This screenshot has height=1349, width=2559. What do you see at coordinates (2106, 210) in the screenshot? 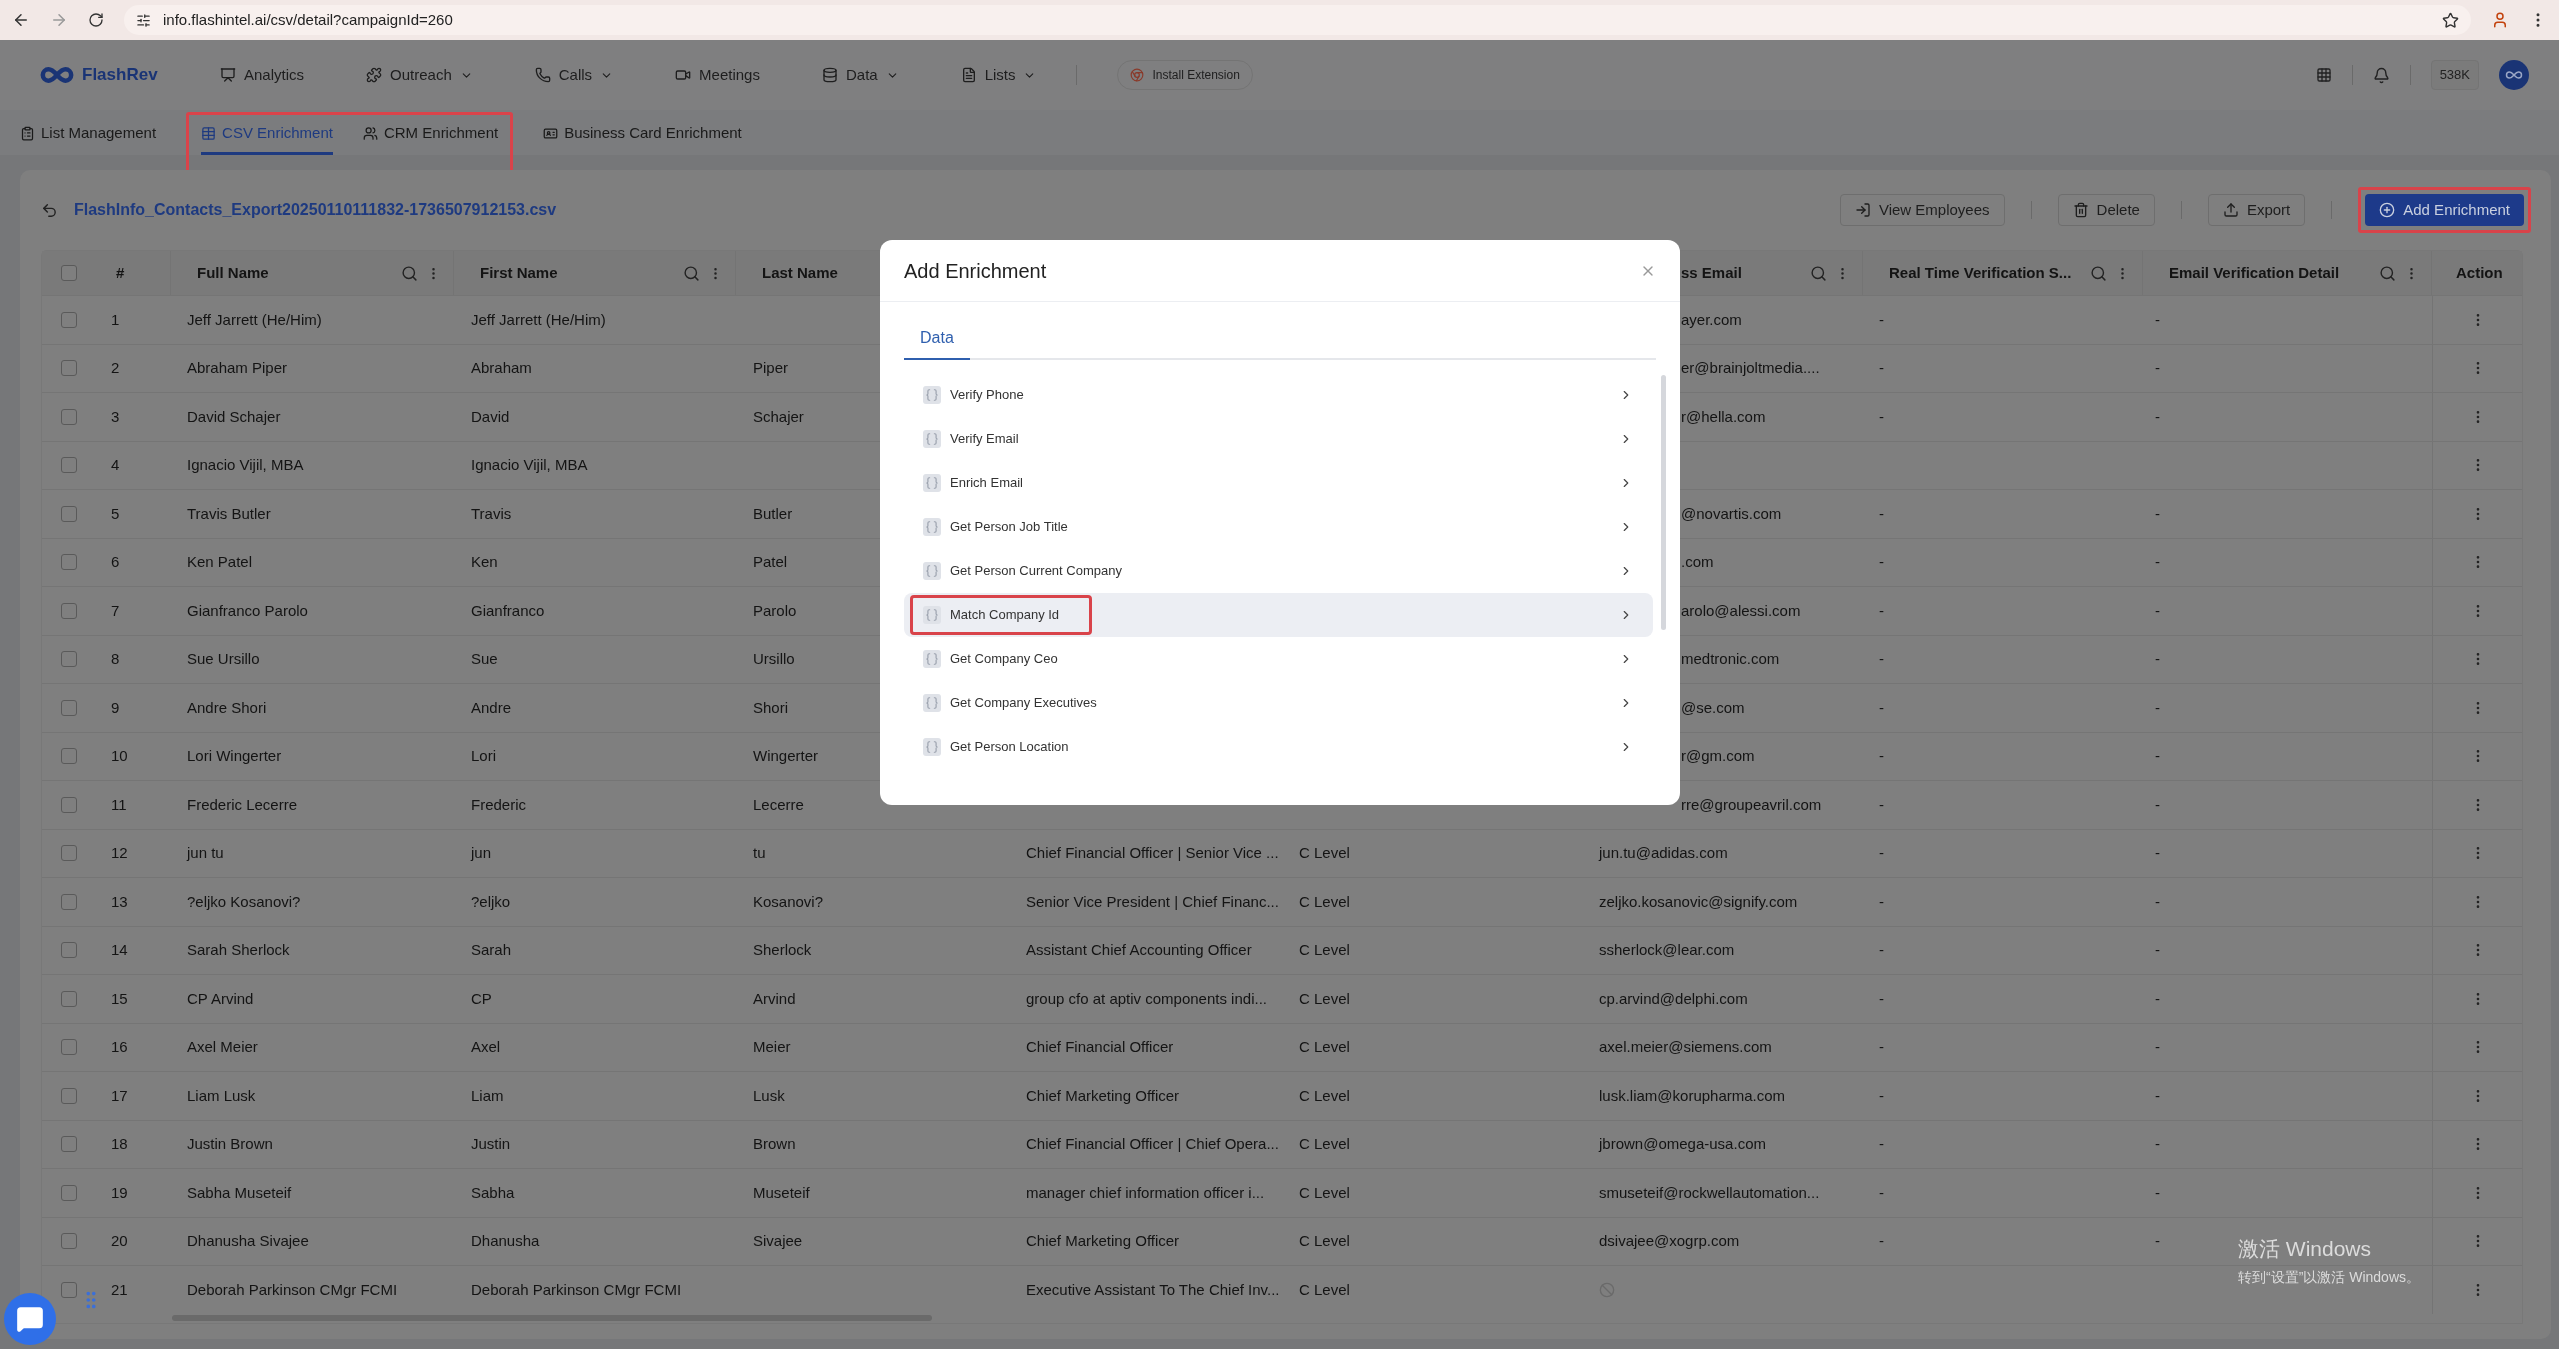
I see `toolbar-button: Delete` at bounding box center [2106, 210].